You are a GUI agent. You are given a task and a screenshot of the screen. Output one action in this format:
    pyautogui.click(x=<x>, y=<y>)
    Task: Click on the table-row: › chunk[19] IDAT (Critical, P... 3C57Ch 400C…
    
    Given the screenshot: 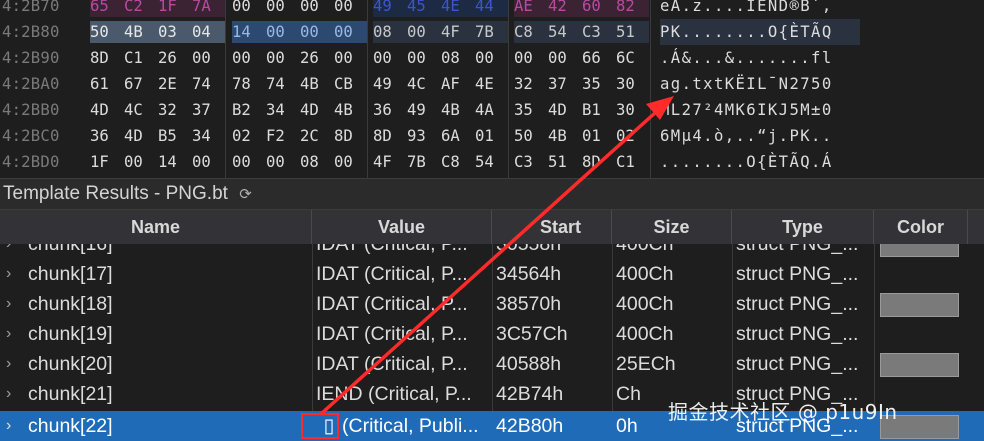 What is the action you would take?
    pyautogui.click(x=492, y=334)
    